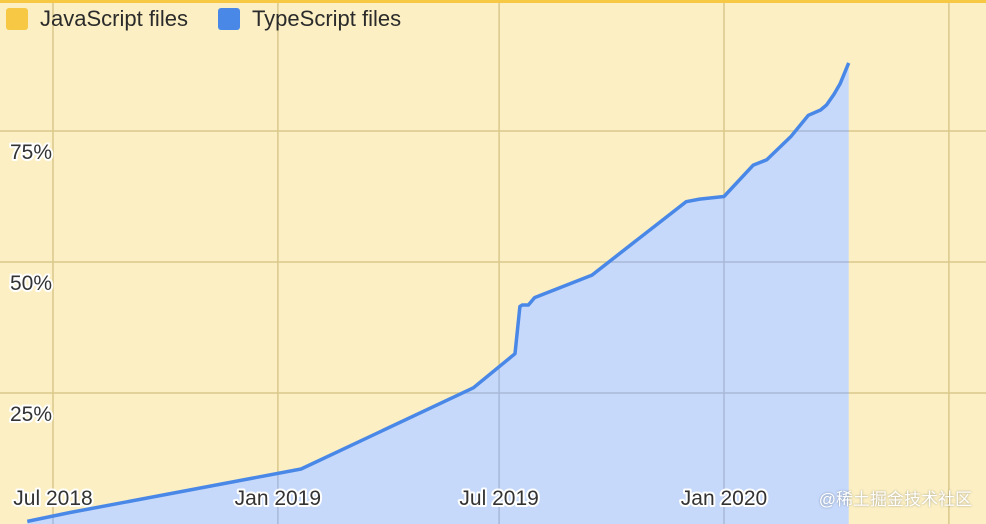  Describe the element at coordinates (228, 19) in the screenshot. I see `legend-swatch-typescript` at that location.